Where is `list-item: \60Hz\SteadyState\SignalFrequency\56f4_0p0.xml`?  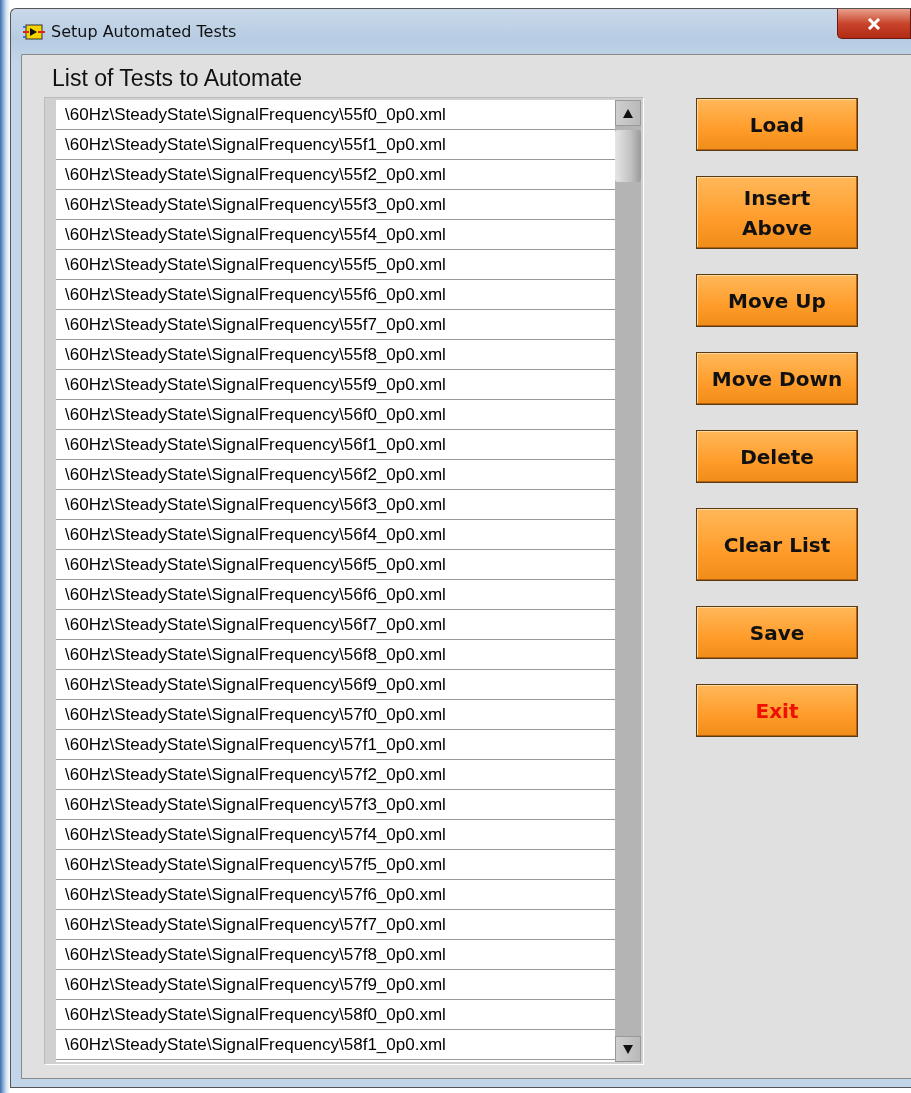 list-item: \60Hz\SteadyState\SignalFrequency\56f4_0p0.xml is located at coordinates (335, 535).